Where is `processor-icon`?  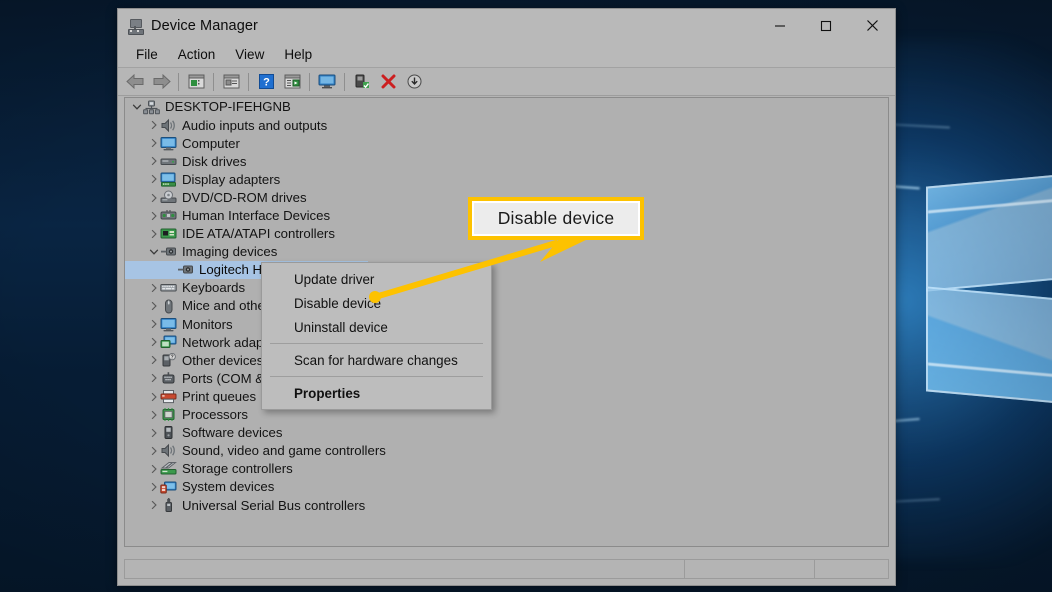
processor-icon is located at coordinates (168, 414).